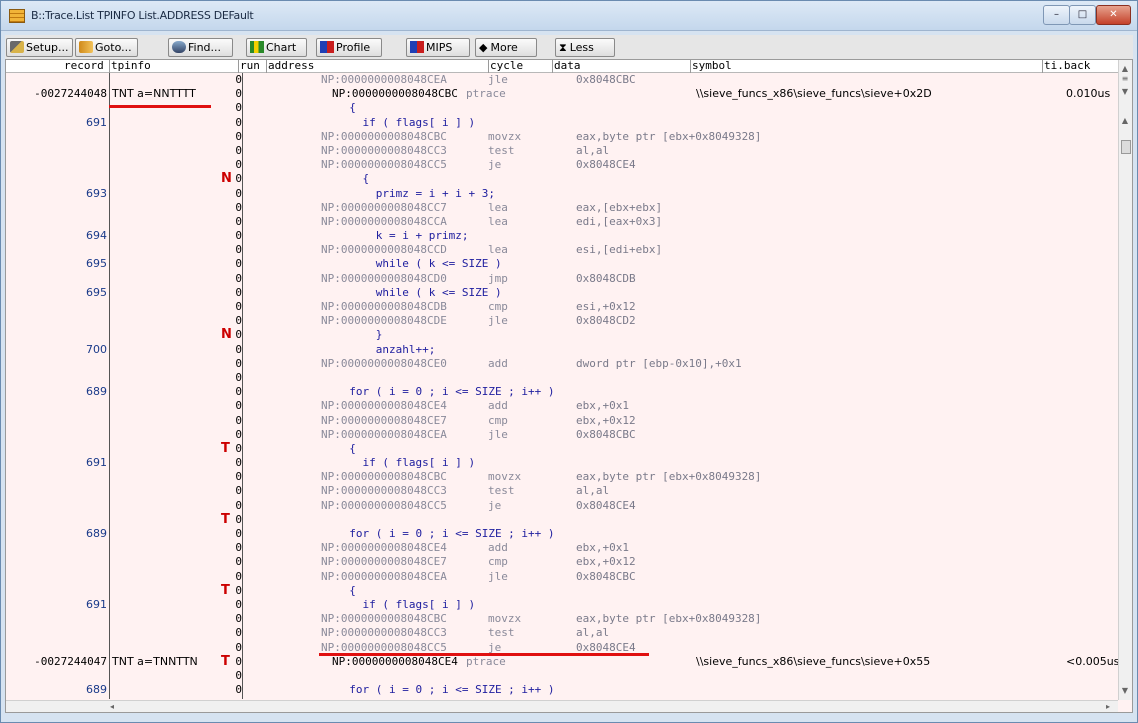 Image resolution: width=1138 pixels, height=723 pixels. I want to click on more-button: ◆ More, so click(506, 47).